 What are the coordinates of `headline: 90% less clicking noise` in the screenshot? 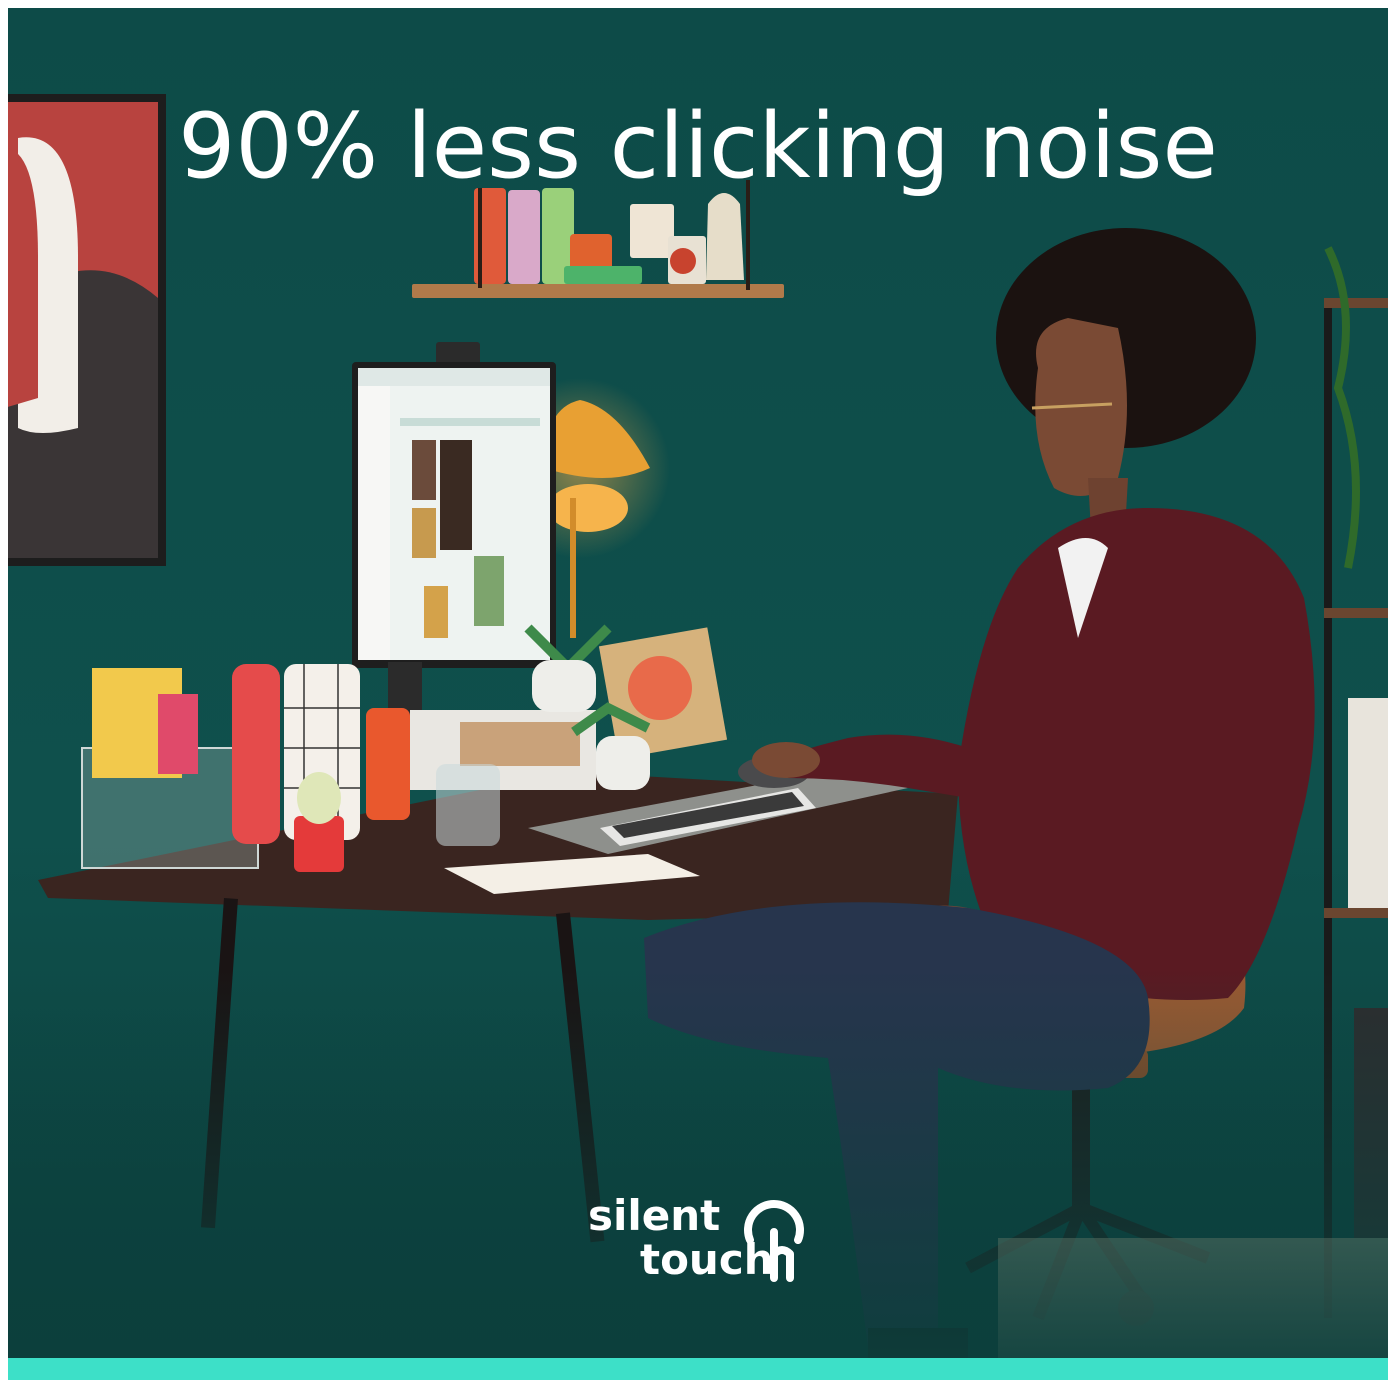 It's located at (698, 146).